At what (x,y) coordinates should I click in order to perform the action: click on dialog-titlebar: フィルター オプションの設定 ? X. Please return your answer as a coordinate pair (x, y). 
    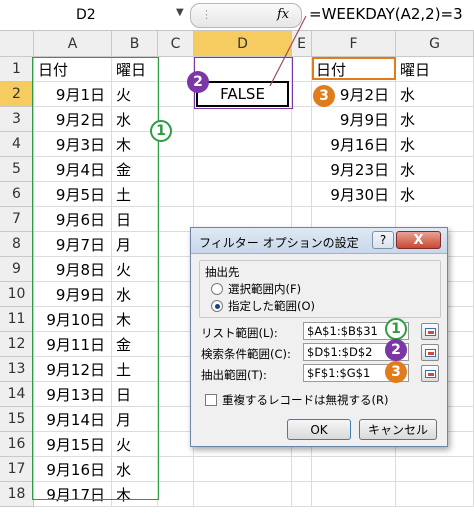
    Looking at the image, I should click on (319, 241).